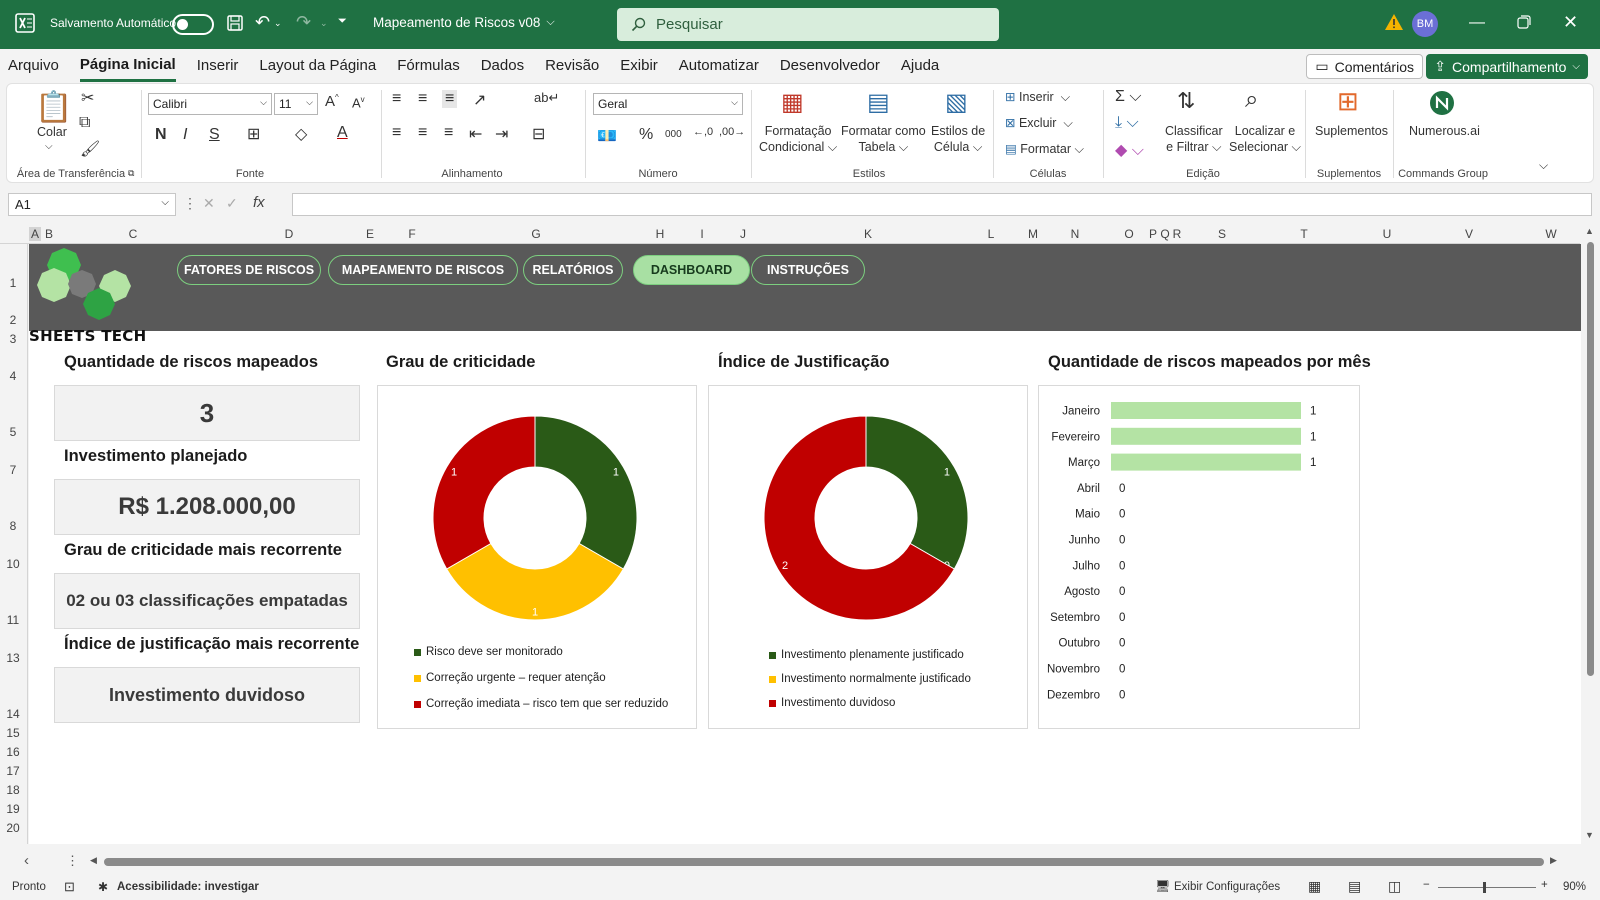  I want to click on currency-icon: 💶, so click(607, 136).